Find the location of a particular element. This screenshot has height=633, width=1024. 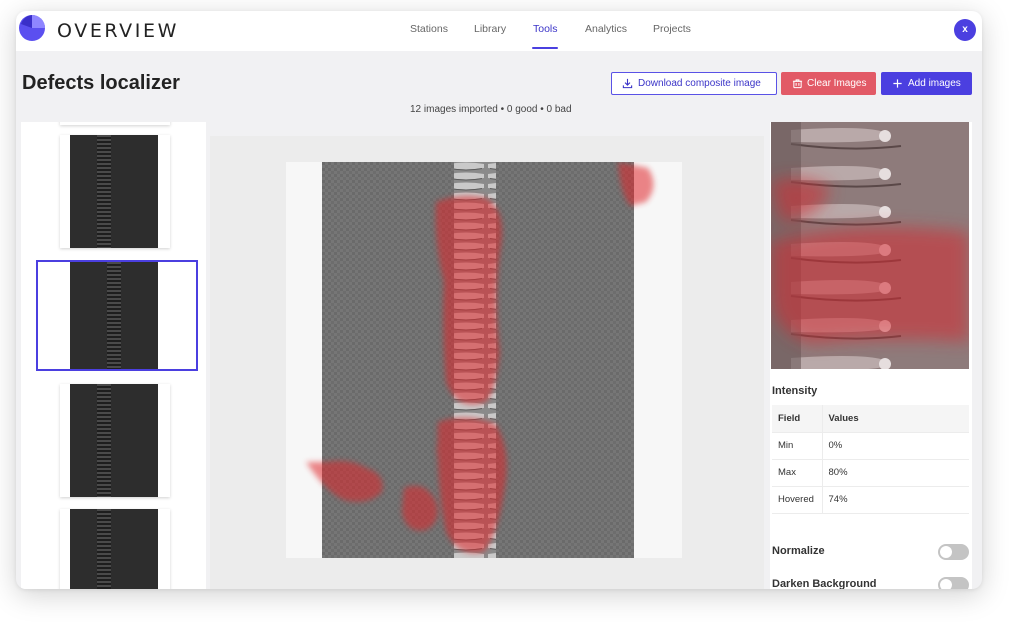

thumbnail-list is located at coordinates (113, 355).